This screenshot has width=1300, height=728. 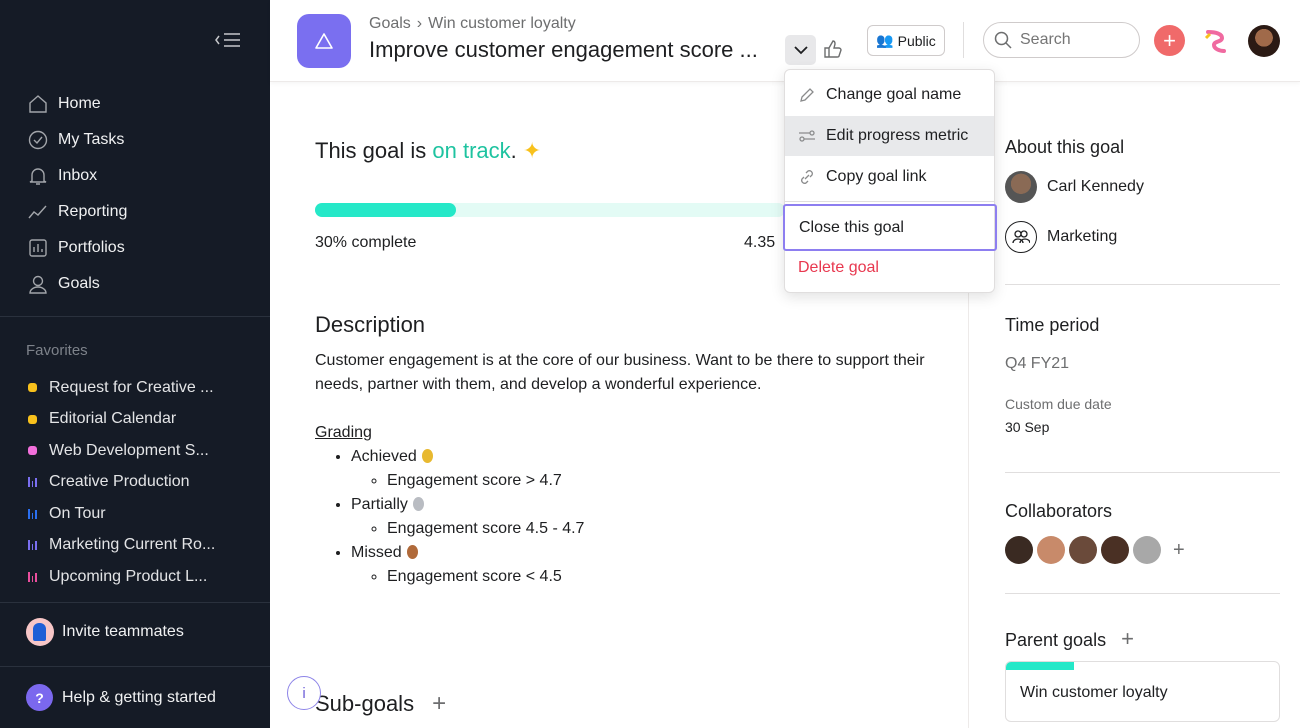 I want to click on owner-name: Carl Kennedy, so click(x=1095, y=186).